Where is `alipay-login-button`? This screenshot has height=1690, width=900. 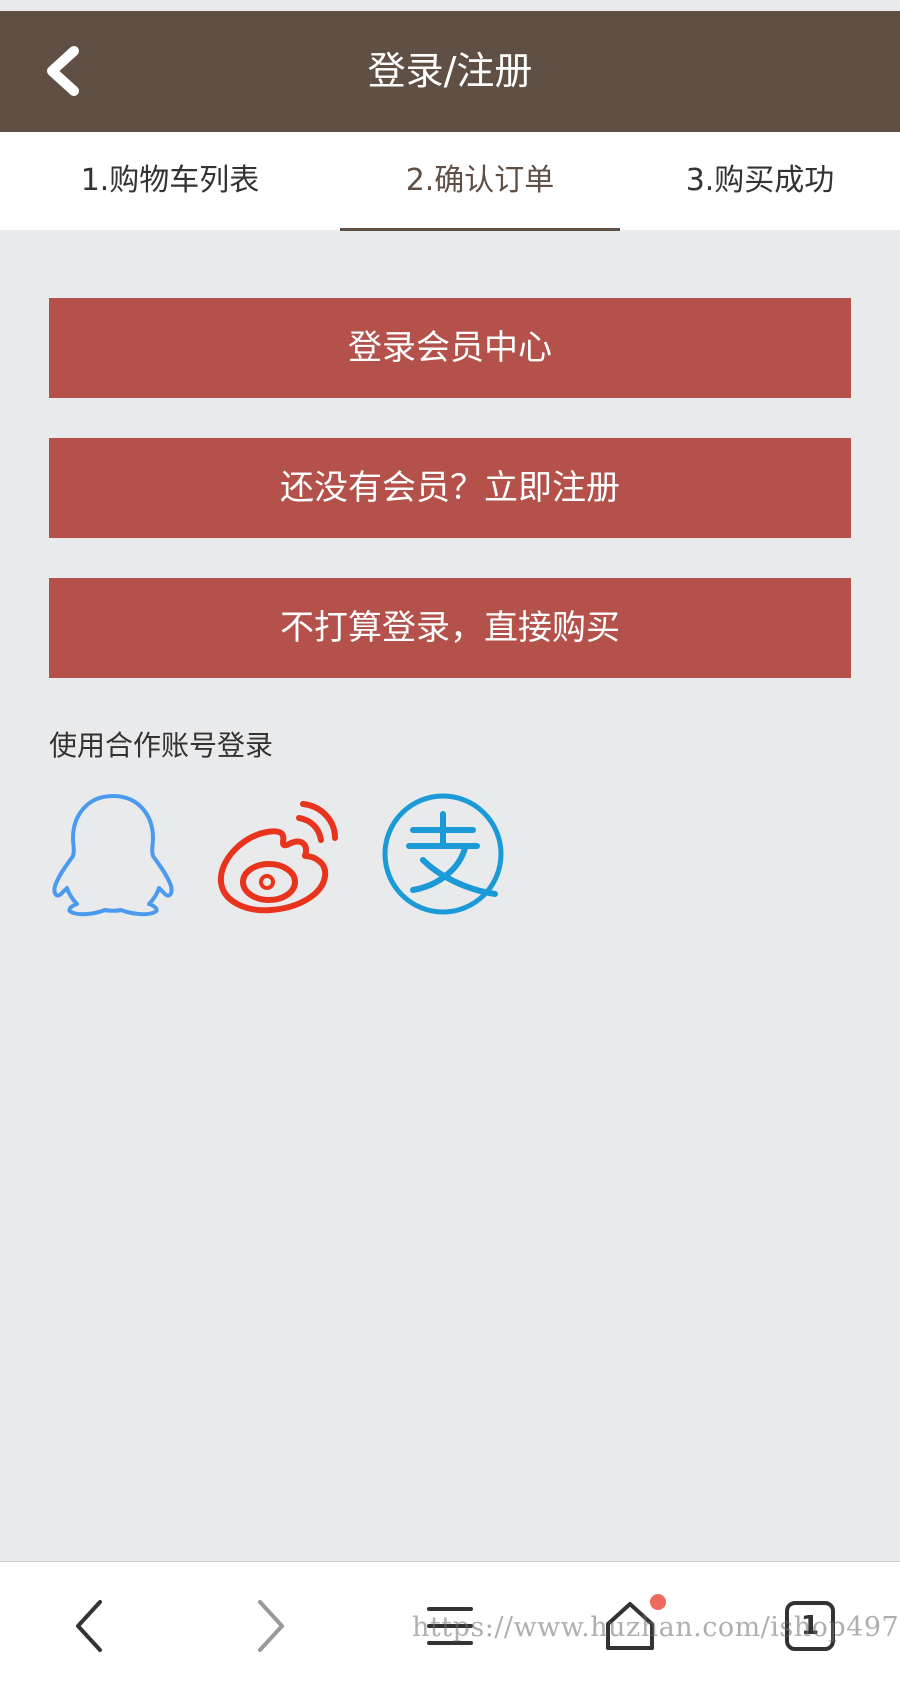 alipay-login-button is located at coordinates (443, 854).